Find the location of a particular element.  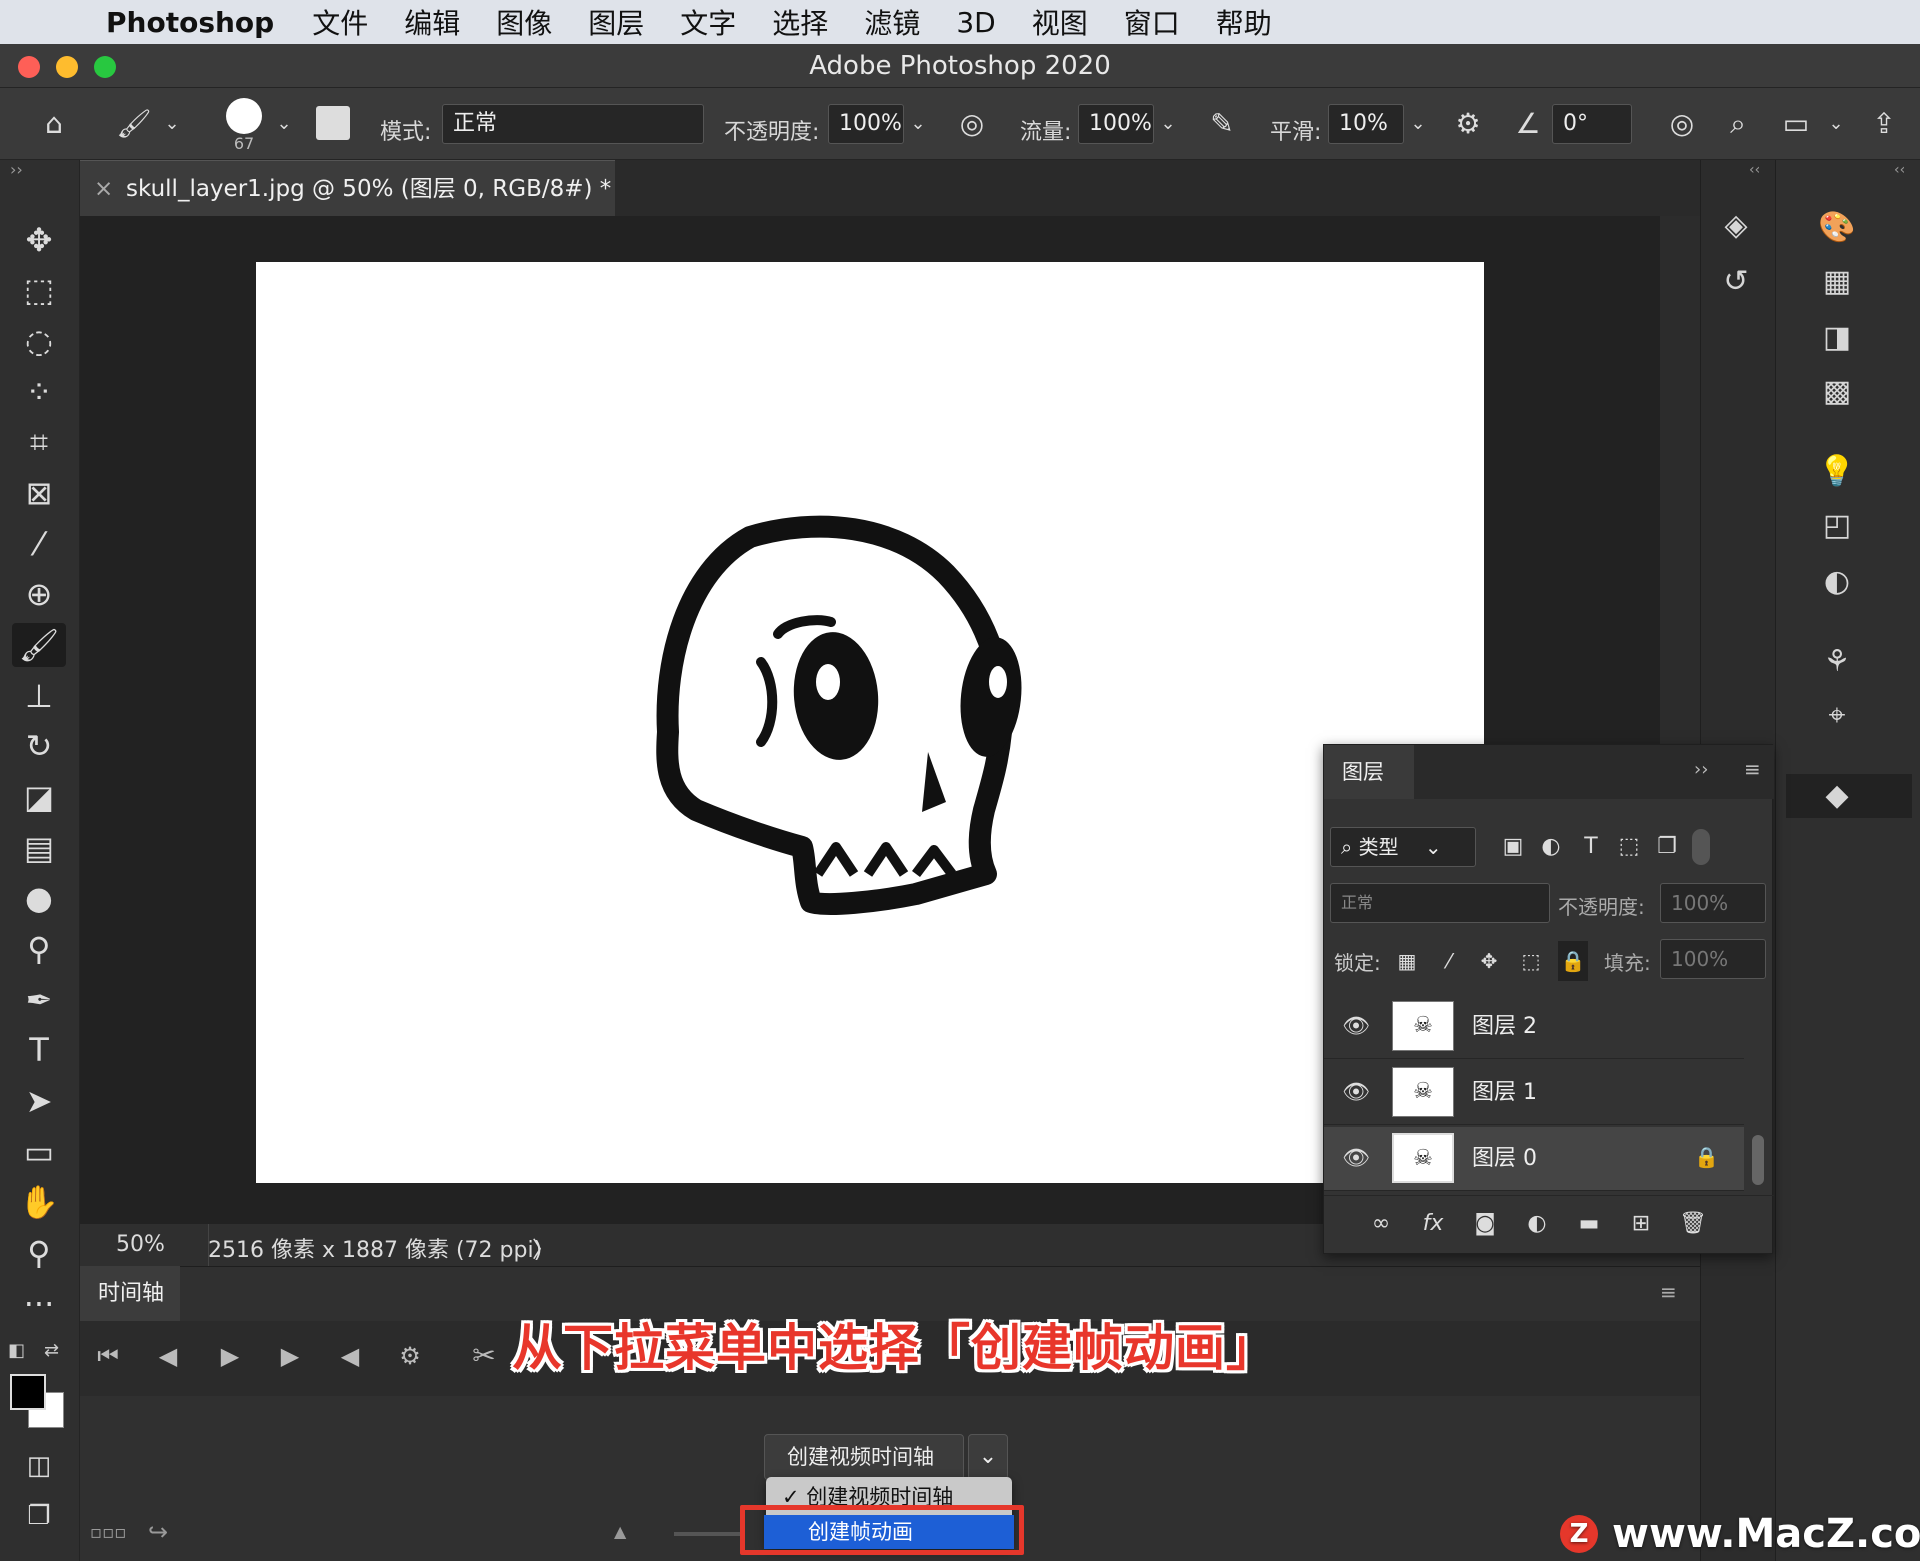

zoom-out-mountain-icon: ▲ is located at coordinates (620, 1531).